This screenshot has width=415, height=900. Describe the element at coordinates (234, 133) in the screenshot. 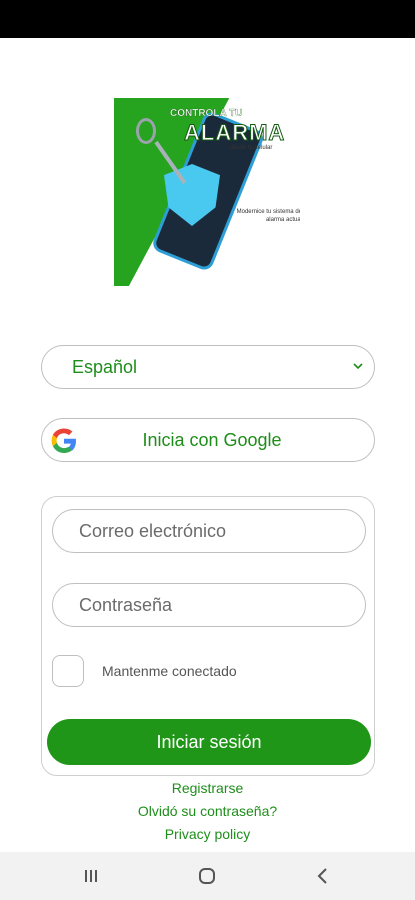

I see `promo-line2: ALARMA` at that location.